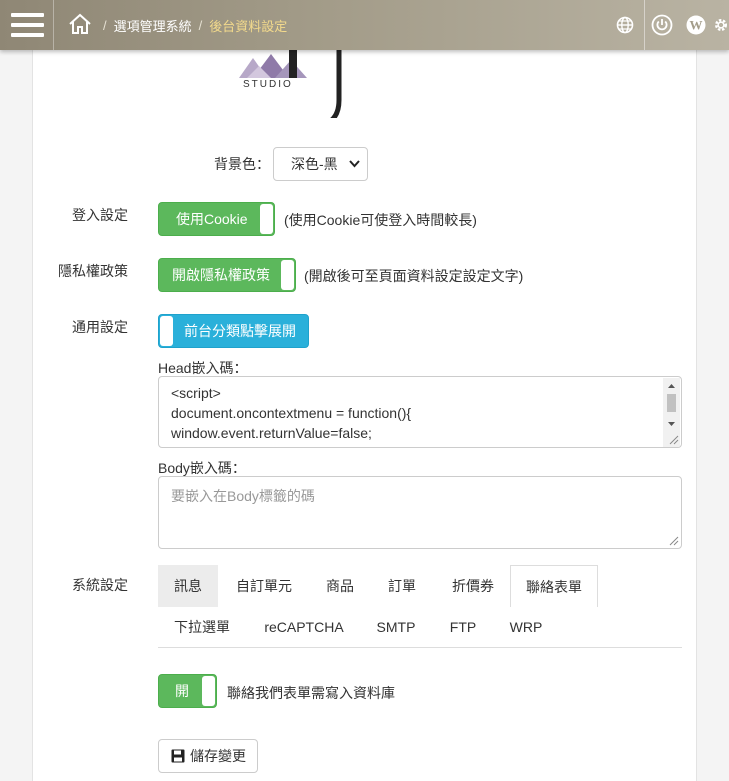 Image resolution: width=729 pixels, height=781 pixels. I want to click on code-line: <script>, so click(196, 393).